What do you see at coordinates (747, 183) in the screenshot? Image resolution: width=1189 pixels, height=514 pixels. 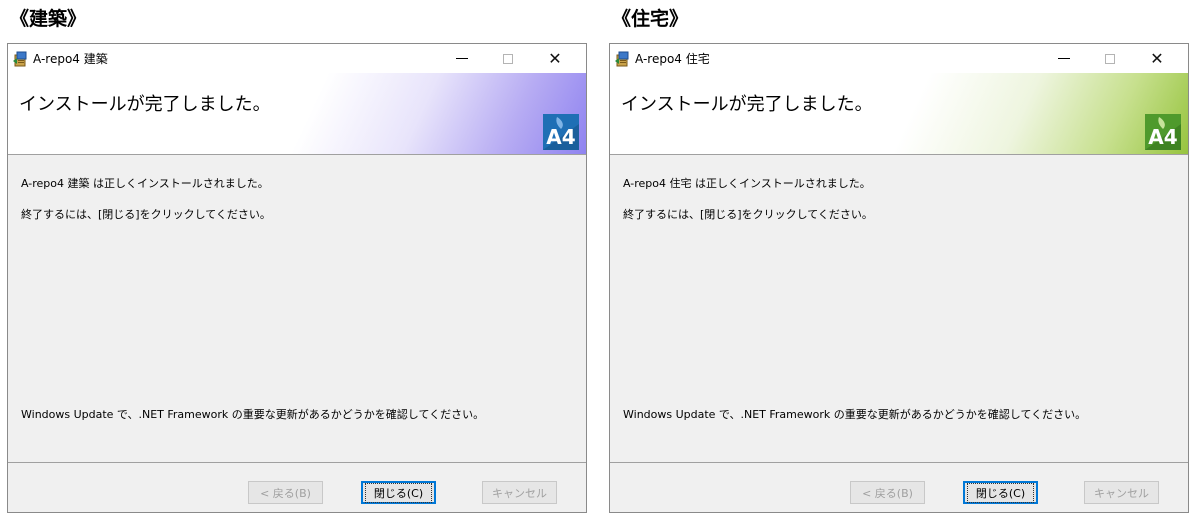 I see `installed-message: A-repo4 住宅 は正しくインストールされました。` at bounding box center [747, 183].